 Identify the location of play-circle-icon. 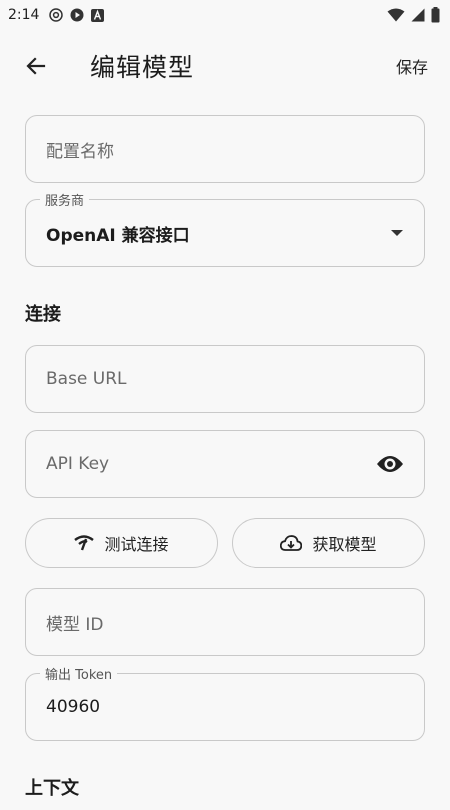
(77, 15).